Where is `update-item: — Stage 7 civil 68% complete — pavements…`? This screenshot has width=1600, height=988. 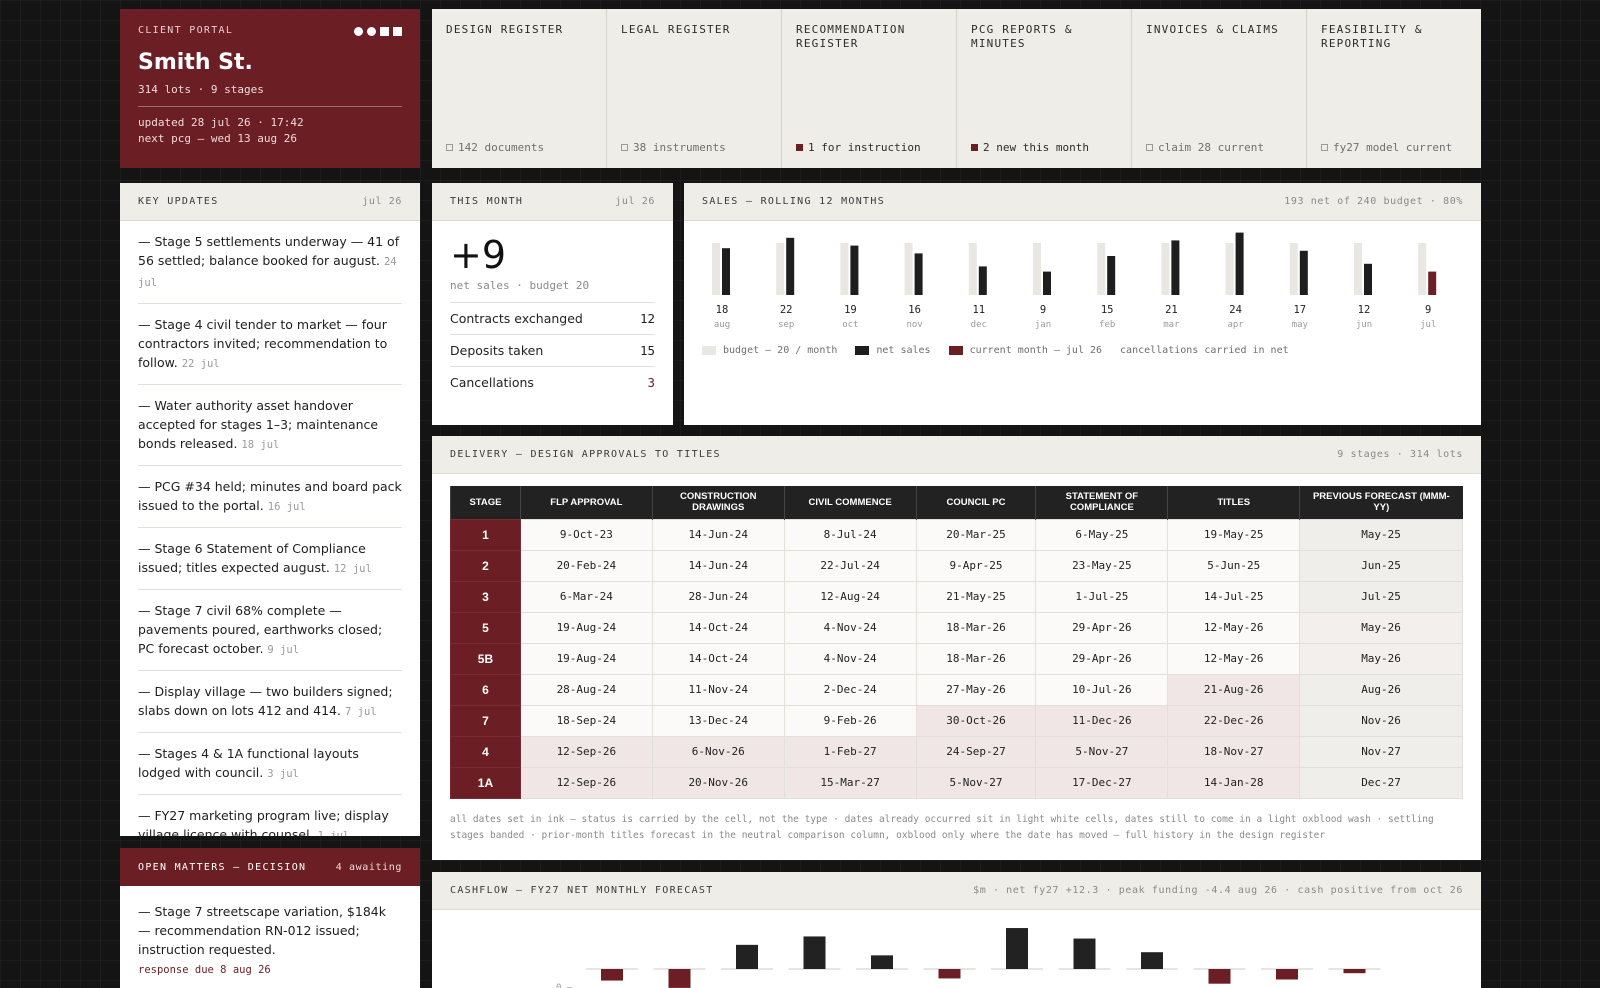 update-item: — Stage 7 civil 68% complete — pavements… is located at coordinates (270, 630).